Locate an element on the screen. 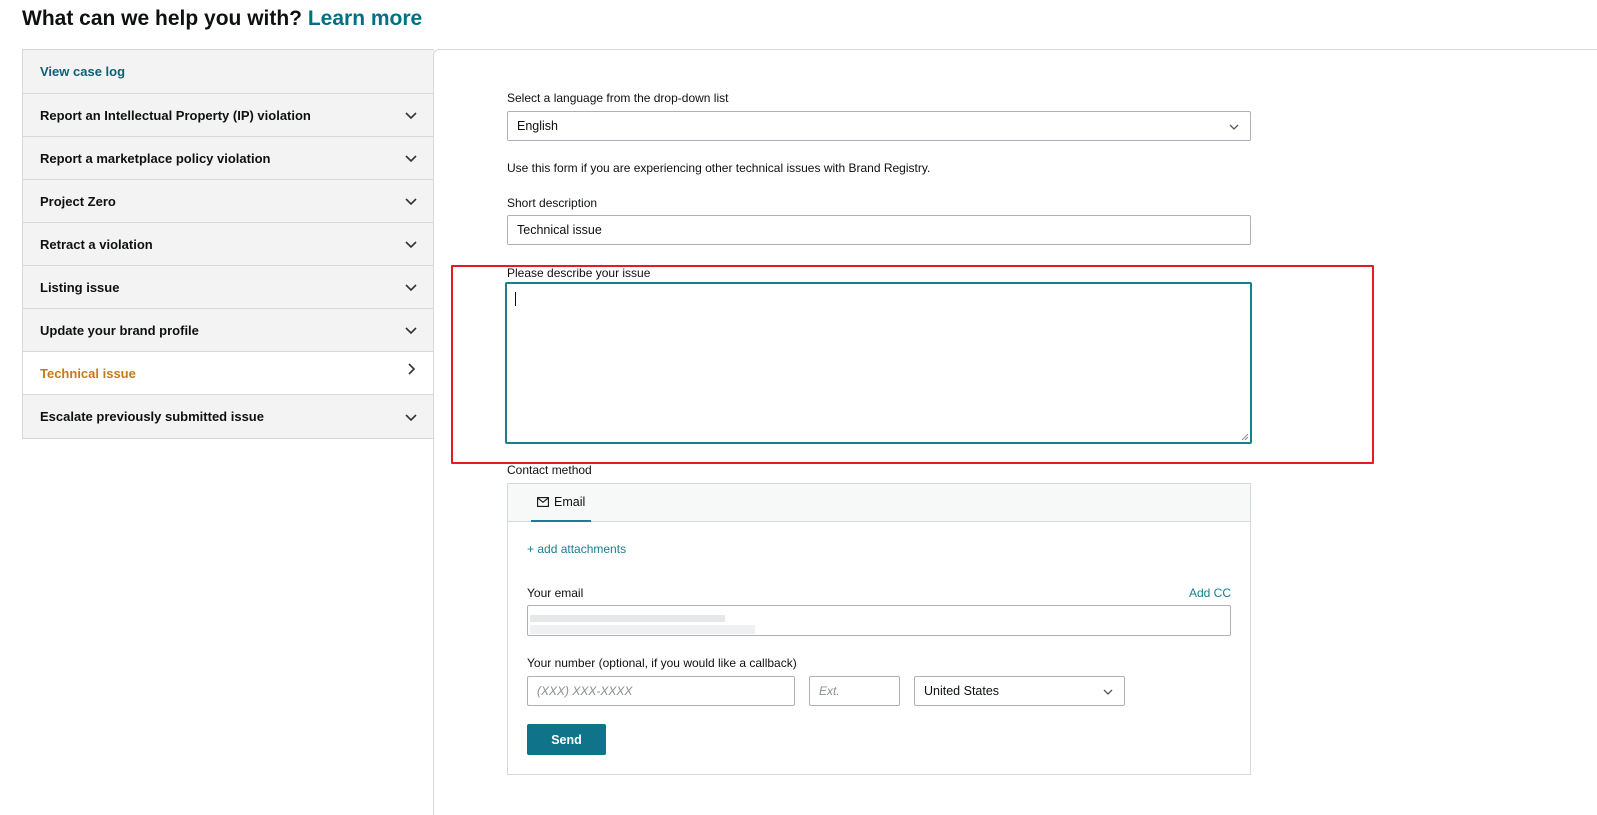  short-description-value: Technical issue is located at coordinates (559, 230).